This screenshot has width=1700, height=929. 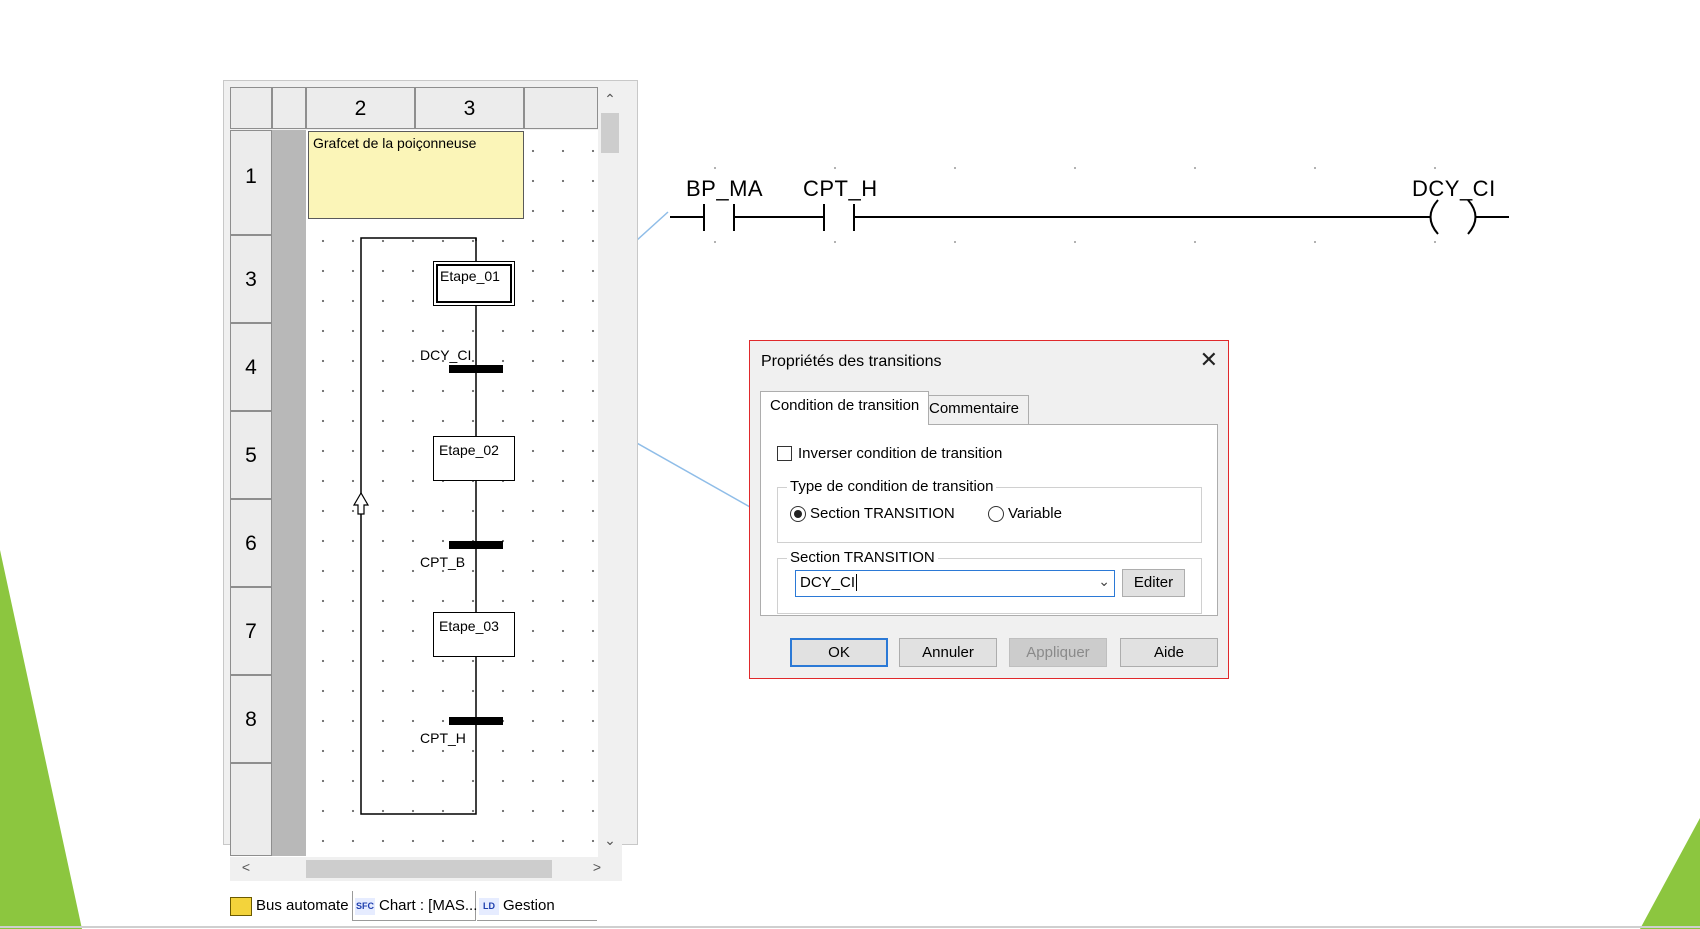 I want to click on ok-button: OK, so click(x=839, y=652).